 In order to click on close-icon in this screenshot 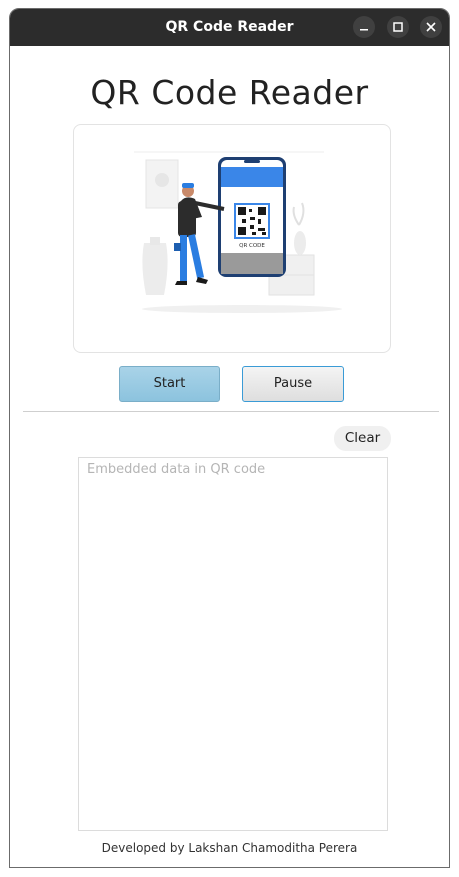, I will do `click(431, 27)`.